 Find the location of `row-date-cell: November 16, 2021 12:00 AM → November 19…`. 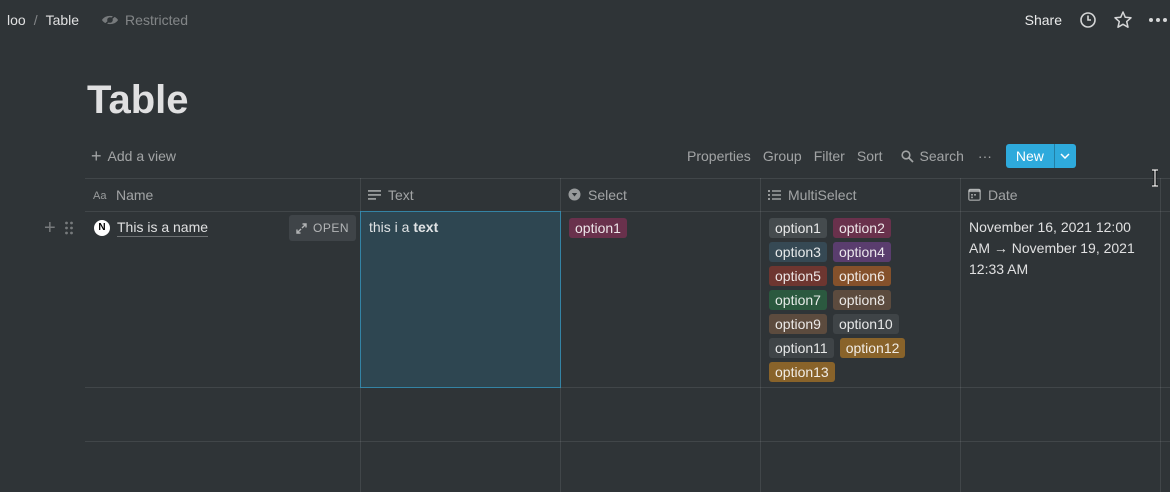

row-date-cell: November 16, 2021 12:00 AM → November 19… is located at coordinates (1059, 248).